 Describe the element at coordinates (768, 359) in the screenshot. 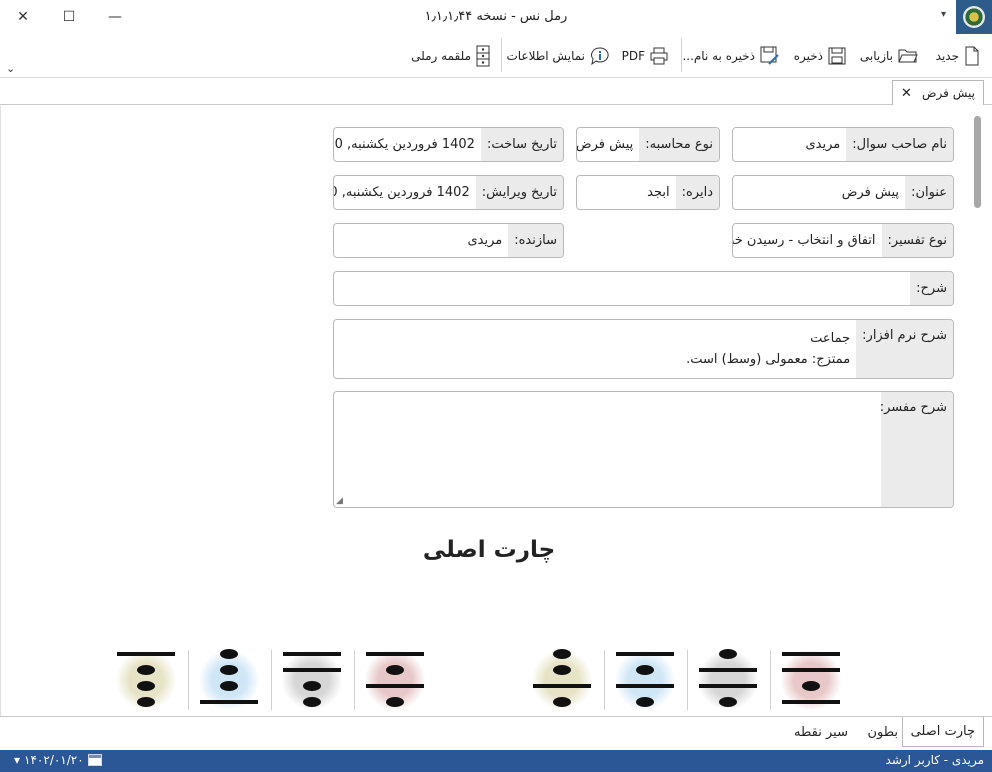

I see `software-description-line: ممتزج: معمولی (وسط) است.` at that location.